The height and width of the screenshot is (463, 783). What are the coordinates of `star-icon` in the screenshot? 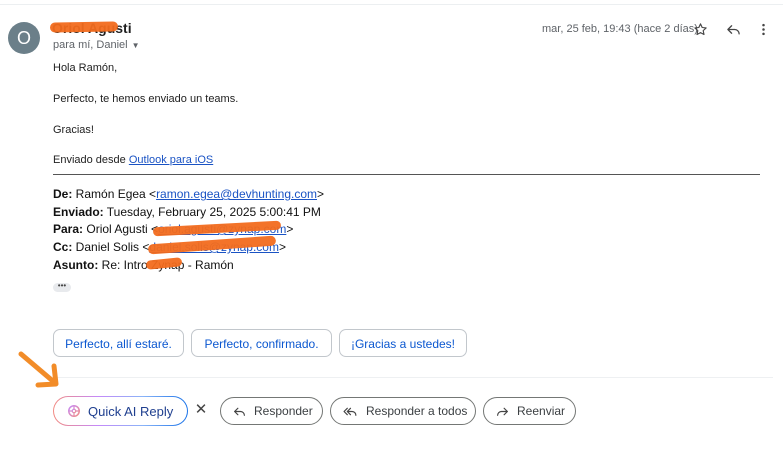 It's located at (700, 29).